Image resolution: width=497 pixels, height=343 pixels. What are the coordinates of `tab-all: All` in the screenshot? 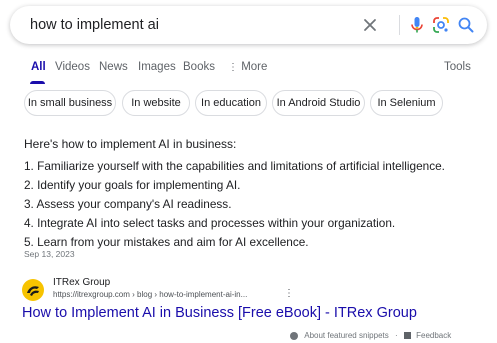 It's located at (38, 67).